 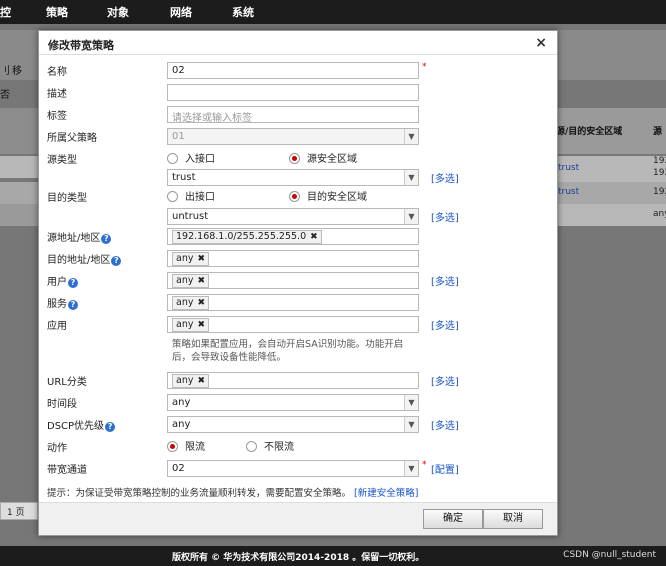 What do you see at coordinates (445, 424) in the screenshot?
I see `dscp-multiselect-link: [多选]` at bounding box center [445, 424].